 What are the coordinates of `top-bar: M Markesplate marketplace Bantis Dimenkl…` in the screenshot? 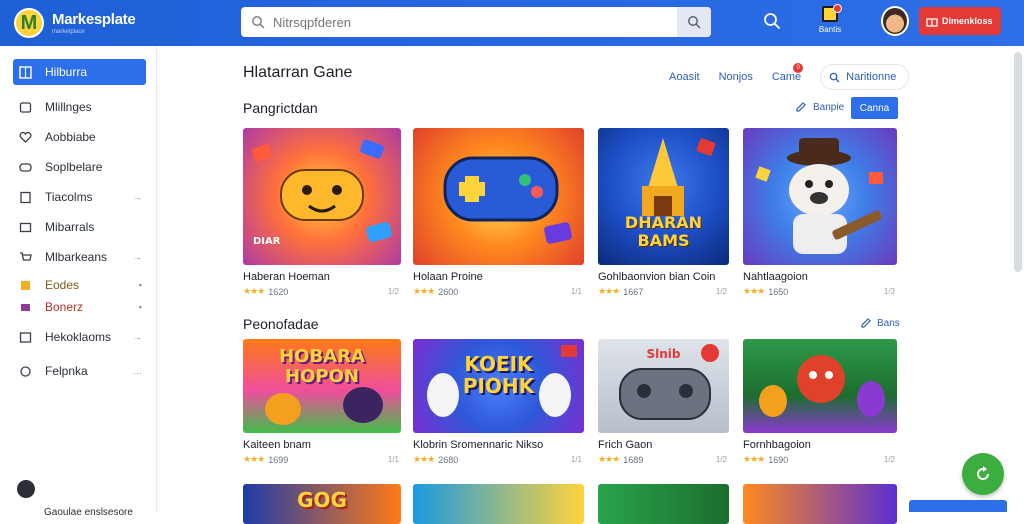 It's located at (512, 23).